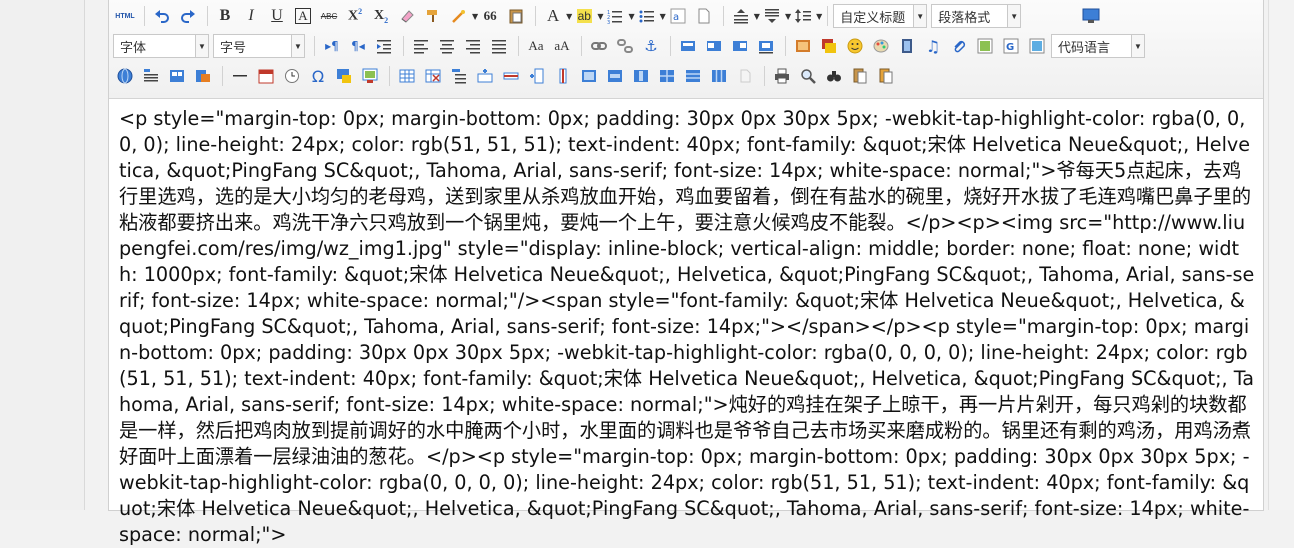 The height and width of the screenshot is (548, 1294). I want to click on multi-image-button, so click(829, 46).